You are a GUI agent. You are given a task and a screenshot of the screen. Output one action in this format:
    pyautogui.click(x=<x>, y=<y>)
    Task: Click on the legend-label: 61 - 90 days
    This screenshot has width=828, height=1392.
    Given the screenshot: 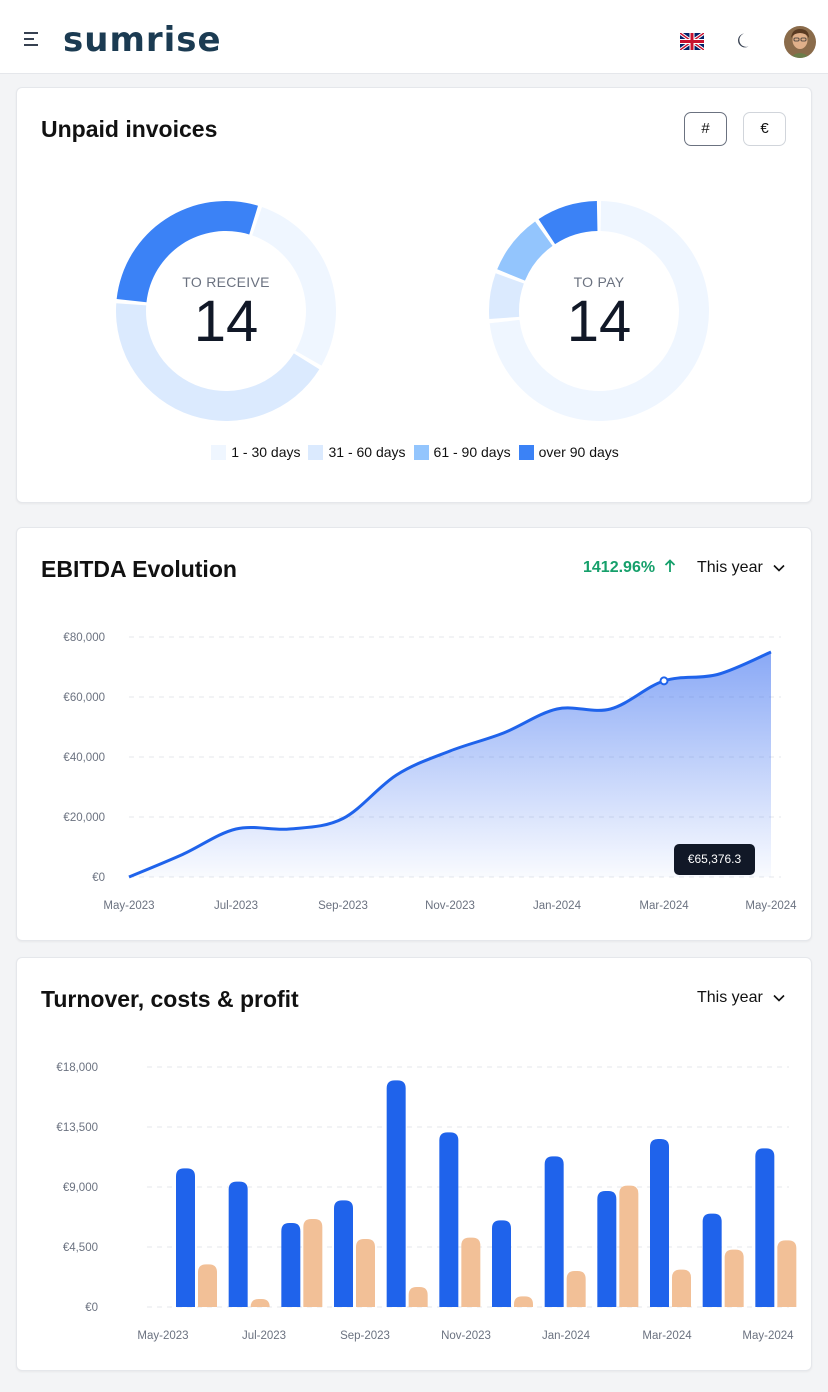 What is the action you would take?
    pyautogui.click(x=472, y=452)
    